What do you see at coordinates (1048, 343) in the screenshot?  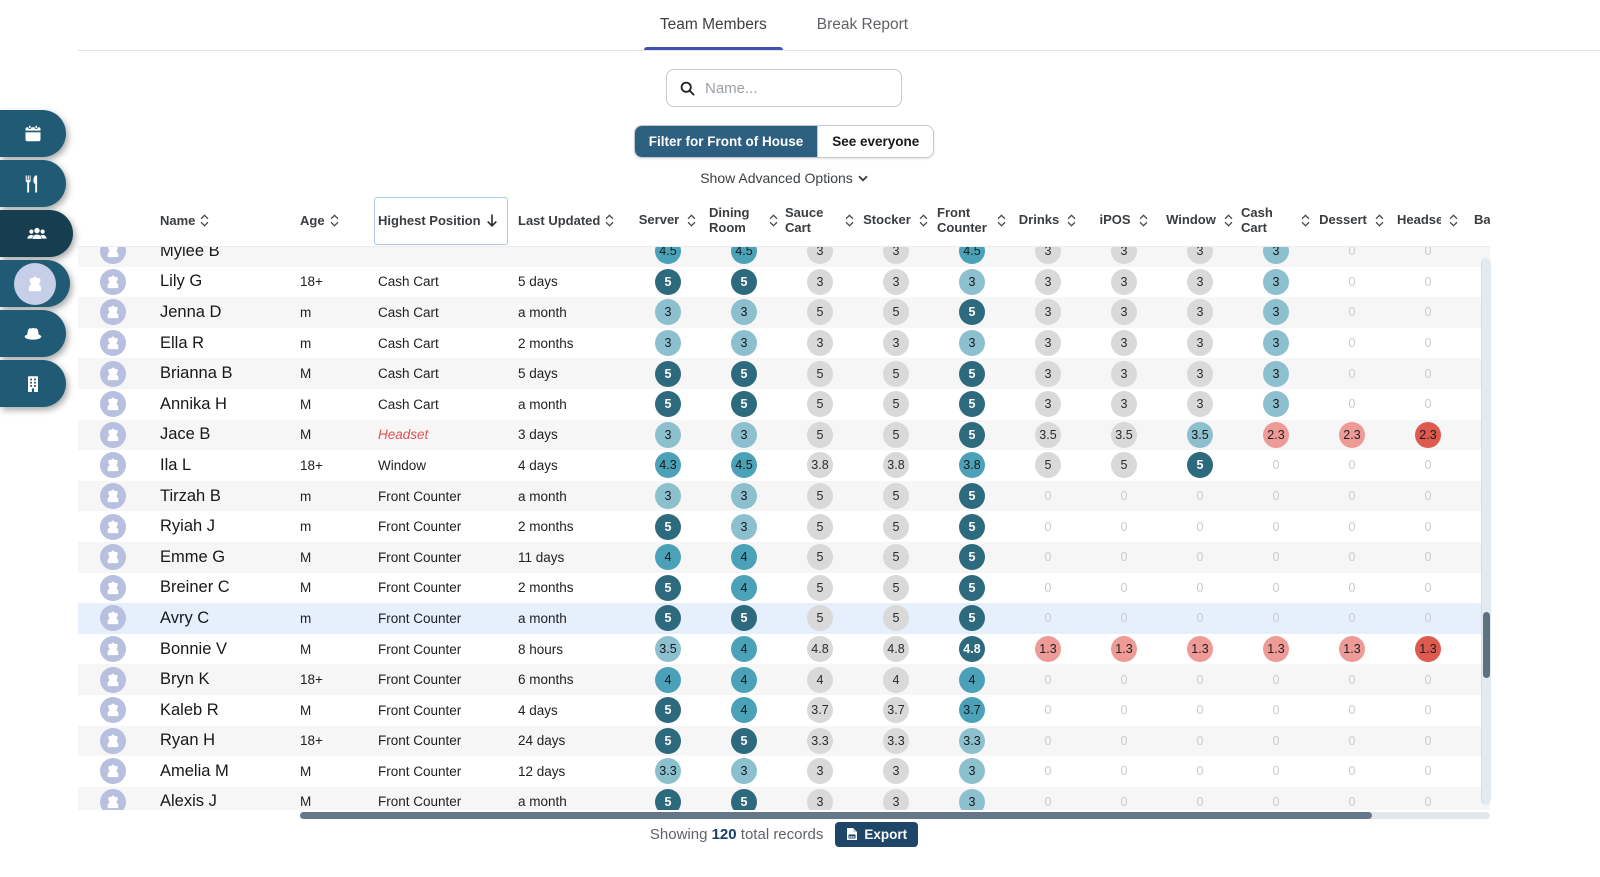 I see `rating-cell-drinks: 3` at bounding box center [1048, 343].